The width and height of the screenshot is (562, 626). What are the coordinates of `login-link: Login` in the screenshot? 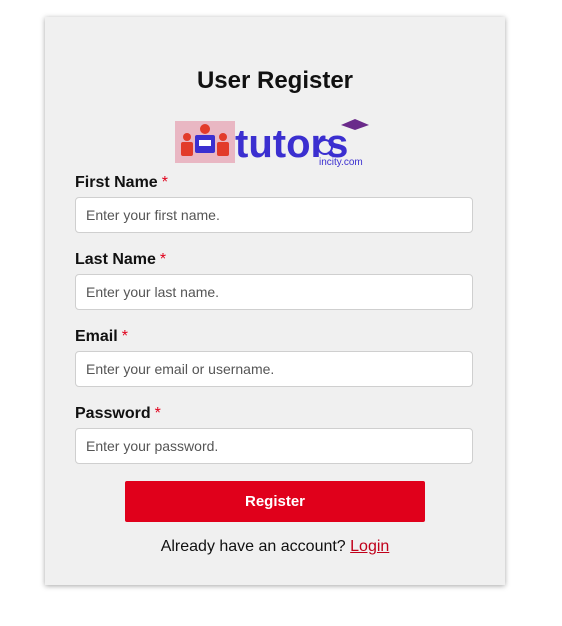 It's located at (369, 546).